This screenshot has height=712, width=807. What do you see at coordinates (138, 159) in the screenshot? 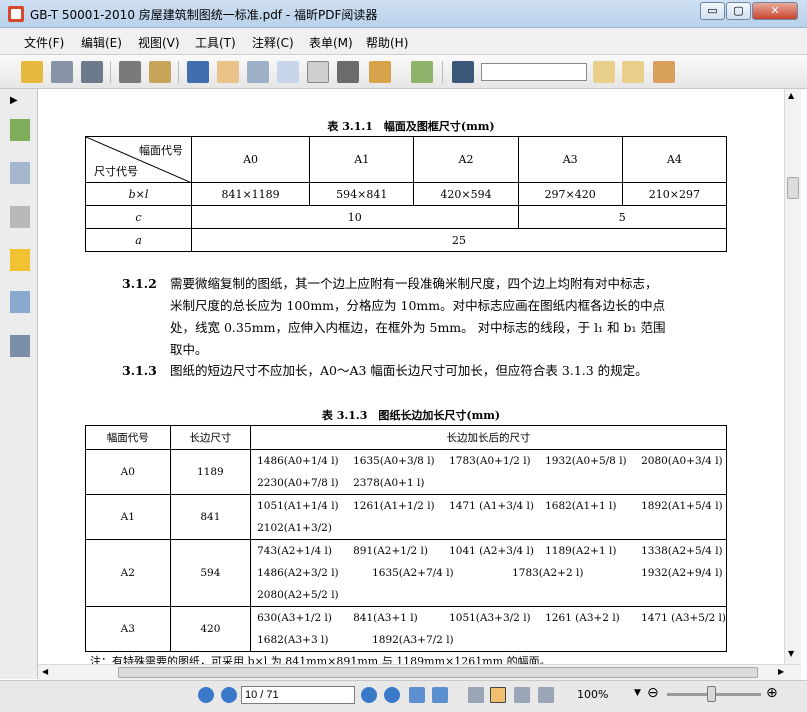
I see `table1-corner: 幅面代号 尺寸代号` at bounding box center [138, 159].